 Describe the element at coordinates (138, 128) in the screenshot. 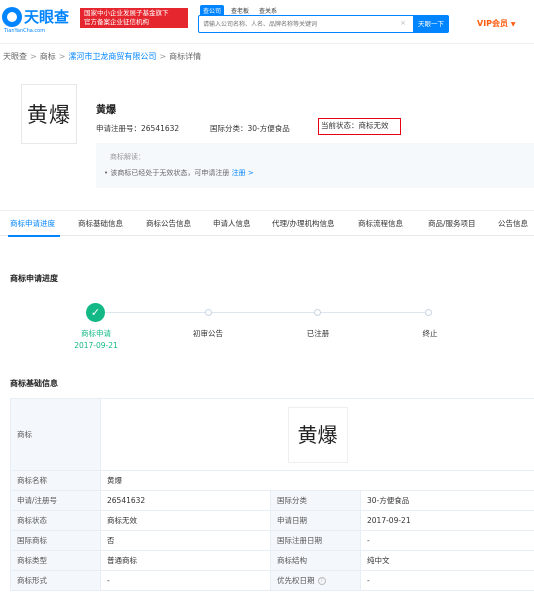

I see `registration-number: 申请注册号：26541632` at that location.